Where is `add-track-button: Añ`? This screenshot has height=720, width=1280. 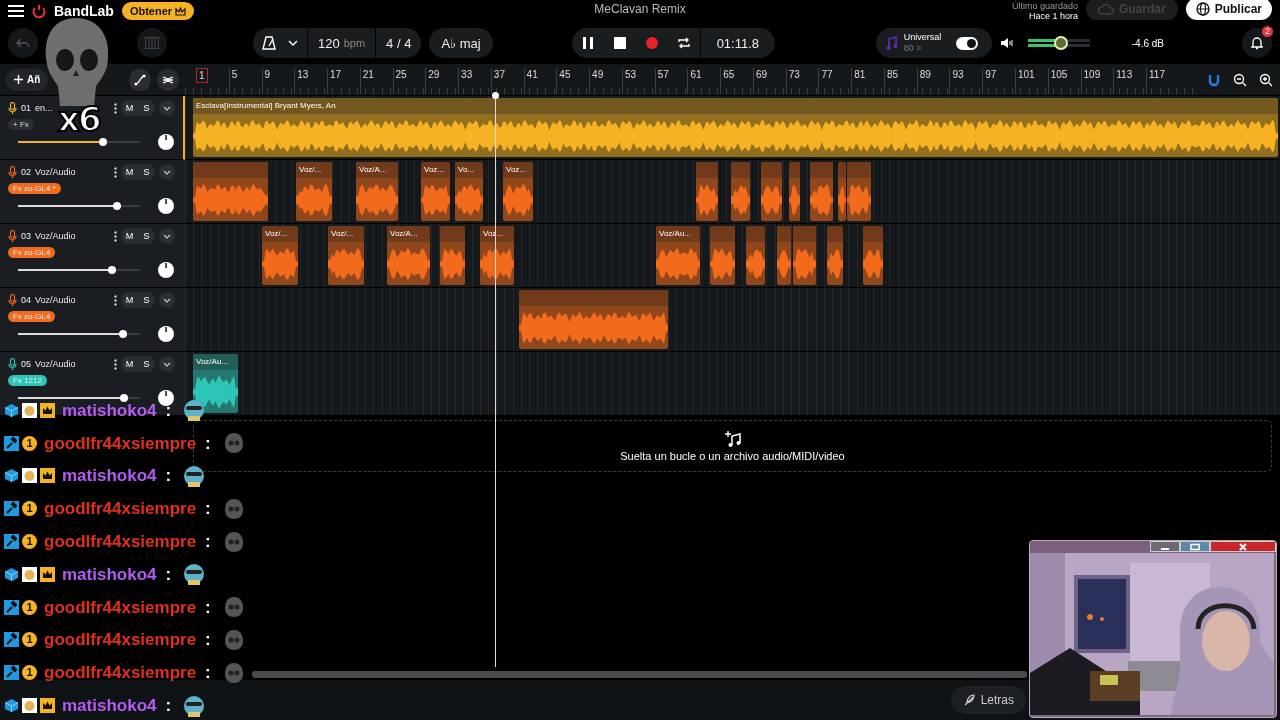
add-track-button: Añ is located at coordinates (27, 79).